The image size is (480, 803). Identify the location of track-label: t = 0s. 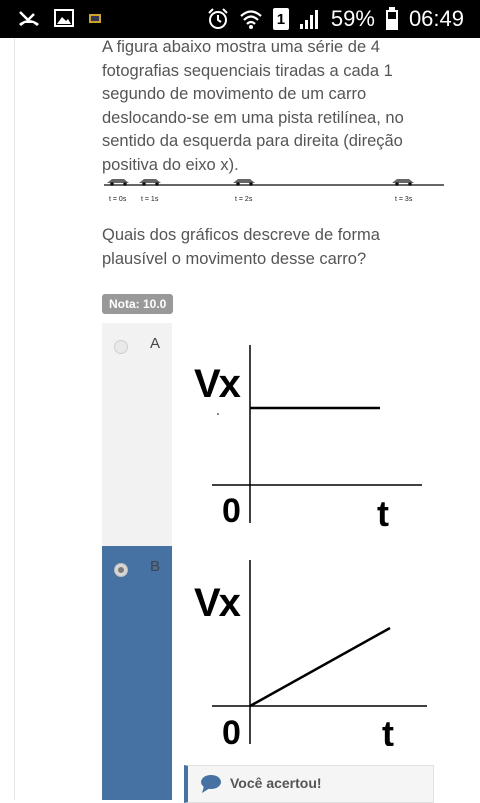
(118, 199).